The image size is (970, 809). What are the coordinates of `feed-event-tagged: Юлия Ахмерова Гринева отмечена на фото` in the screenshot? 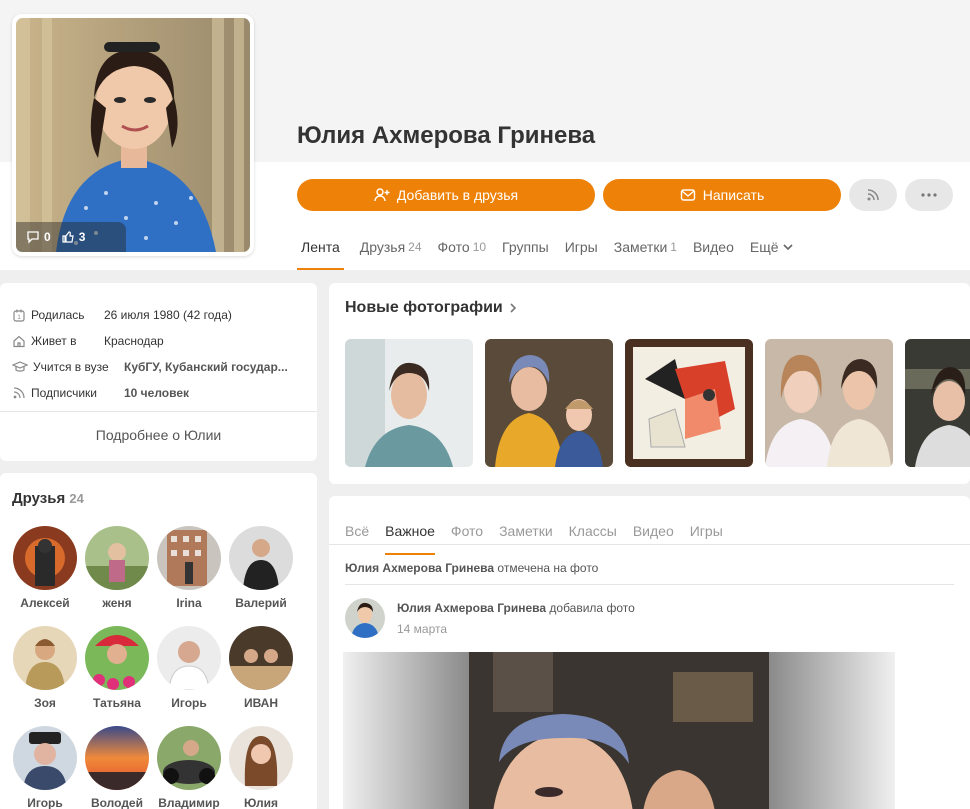 It's located at (471, 568).